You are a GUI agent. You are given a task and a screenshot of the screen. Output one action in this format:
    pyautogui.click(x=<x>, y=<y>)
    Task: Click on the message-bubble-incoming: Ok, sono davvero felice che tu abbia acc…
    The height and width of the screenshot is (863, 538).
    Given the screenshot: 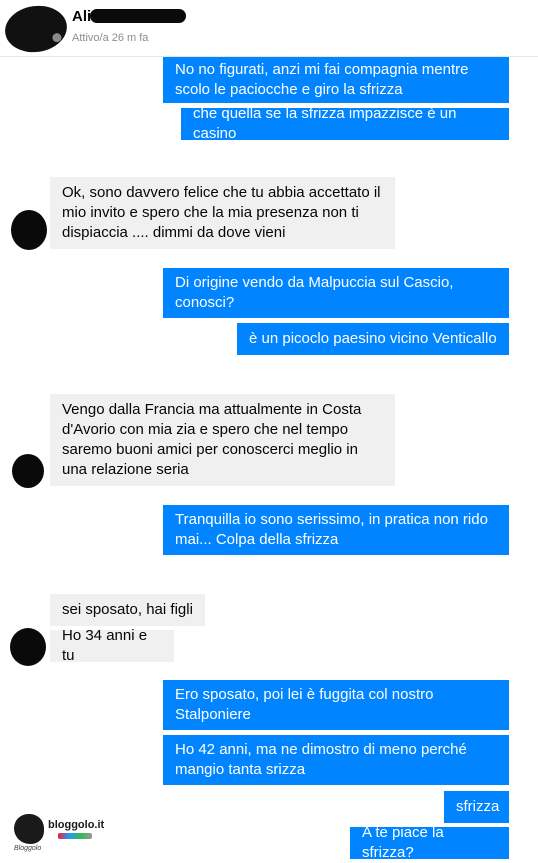 What is the action you would take?
    pyautogui.click(x=222, y=213)
    